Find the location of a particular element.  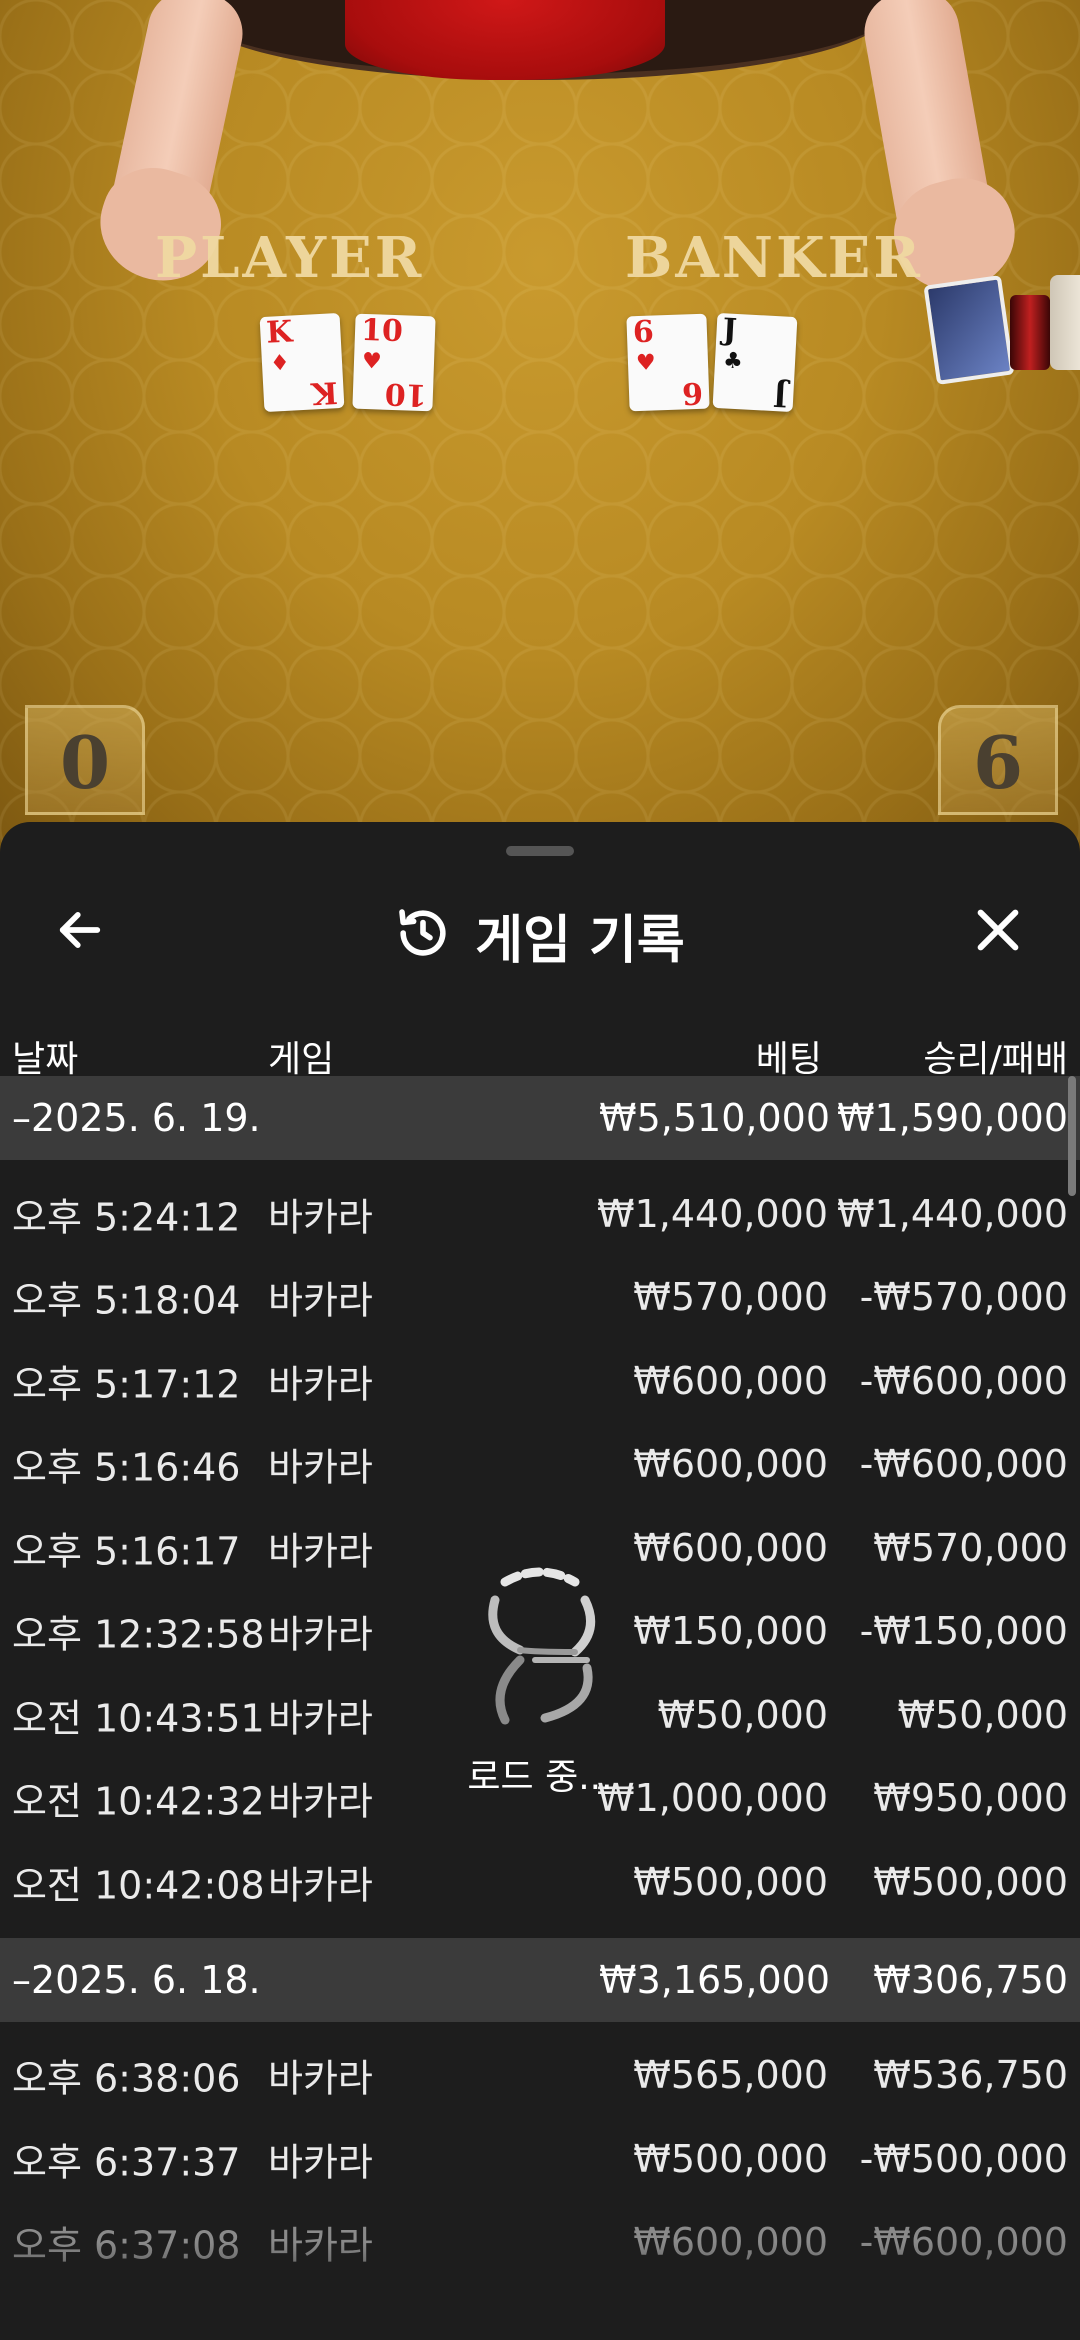

dealer is located at coordinates (505, 40).